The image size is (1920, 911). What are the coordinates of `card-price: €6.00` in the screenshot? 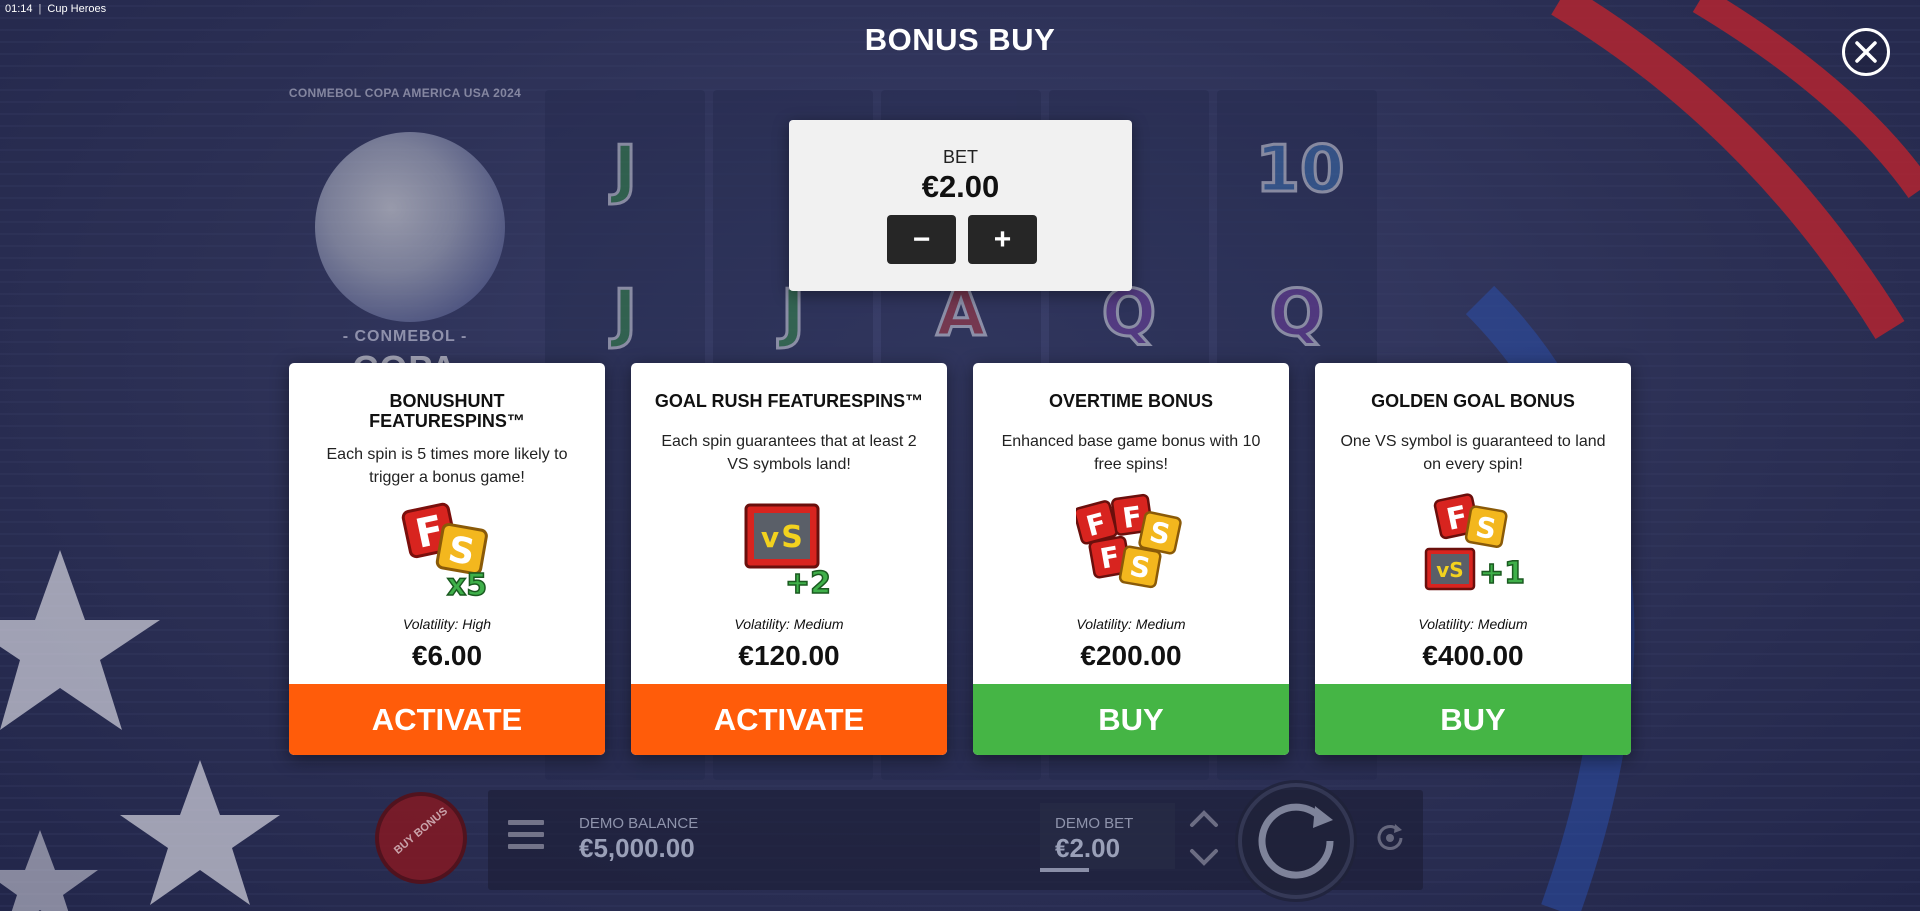 It's located at (447, 655).